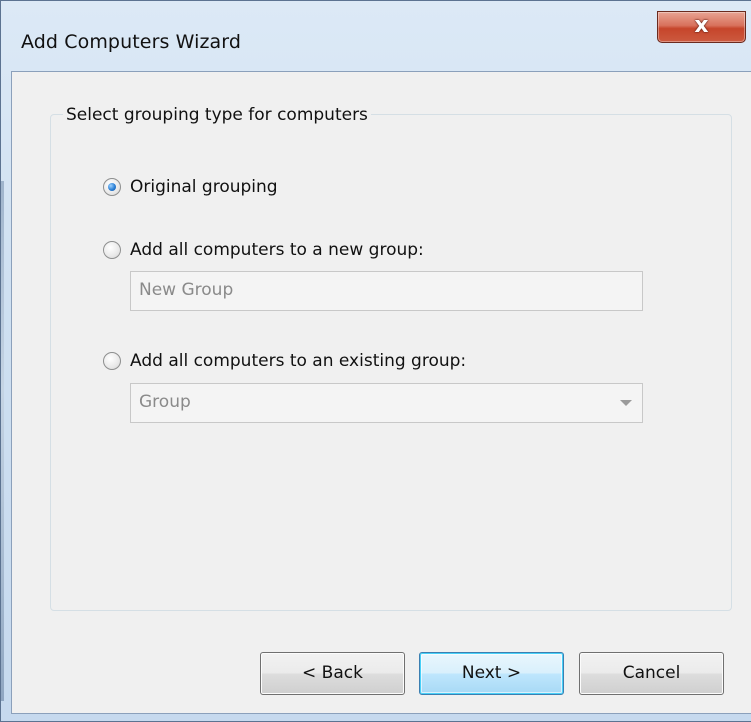 This screenshot has width=751, height=722. What do you see at coordinates (131, 42) in the screenshot?
I see `window-title: Add Computers Wizard` at bounding box center [131, 42].